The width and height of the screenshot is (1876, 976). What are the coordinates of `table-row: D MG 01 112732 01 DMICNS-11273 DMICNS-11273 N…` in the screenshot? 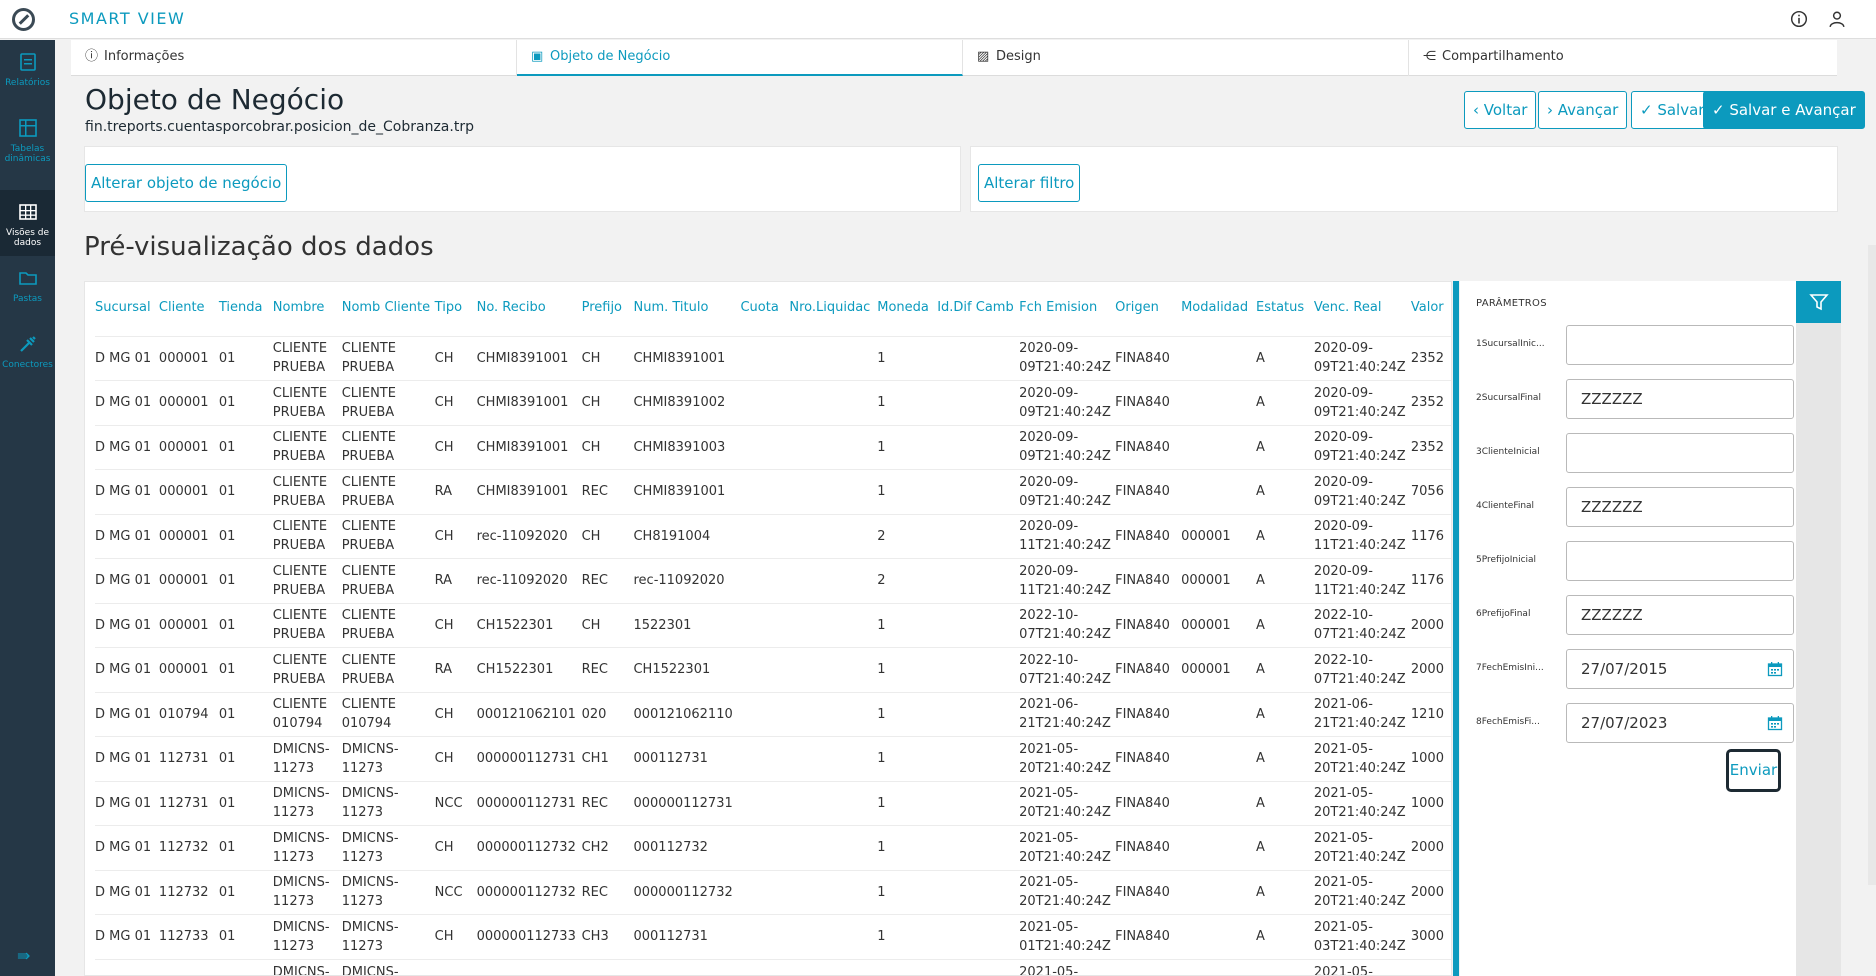 It's located at (773, 892).